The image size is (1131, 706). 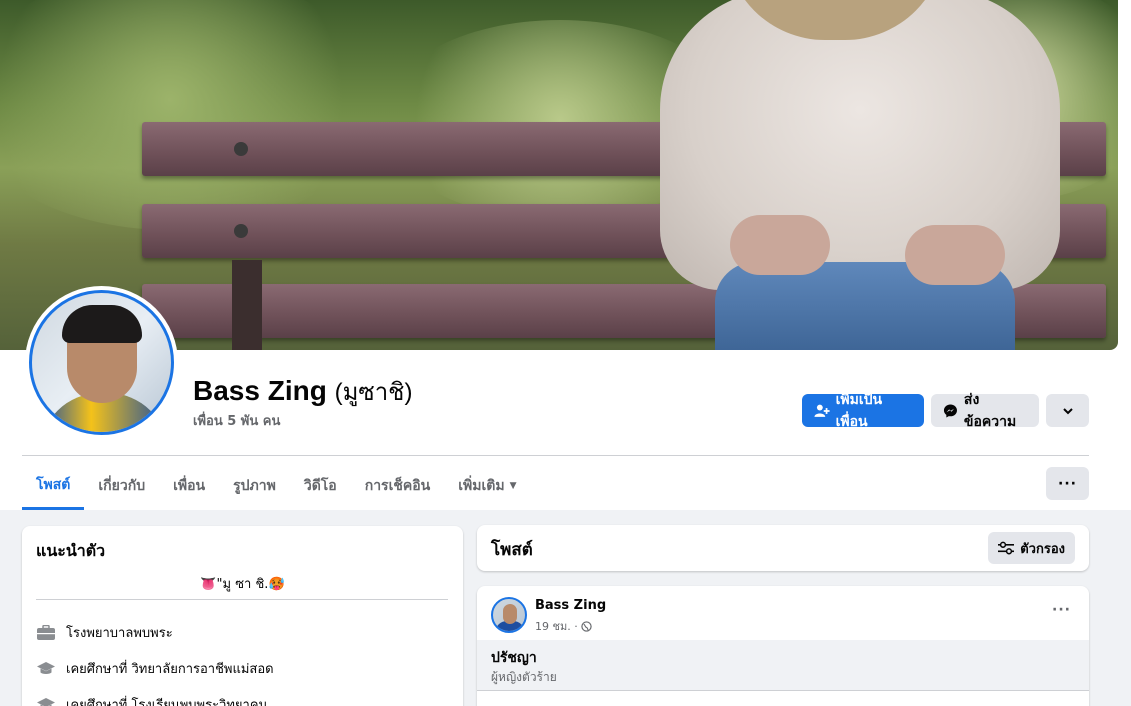 I want to click on intro-item-education: เคยศึกษาที่ โรงเรียนพบพระวิทยาคม, so click(x=151, y=700).